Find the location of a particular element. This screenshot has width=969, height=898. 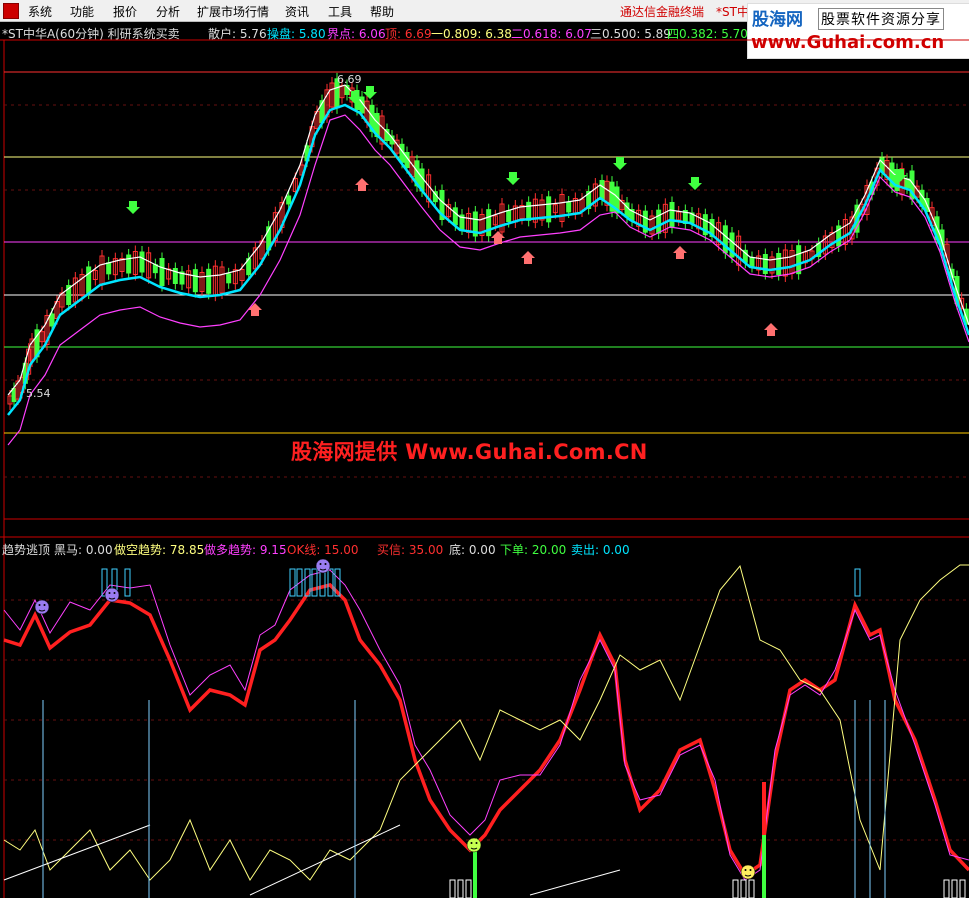

main-indicator: 二0.618: 6.07 is located at coordinates (551, 34).